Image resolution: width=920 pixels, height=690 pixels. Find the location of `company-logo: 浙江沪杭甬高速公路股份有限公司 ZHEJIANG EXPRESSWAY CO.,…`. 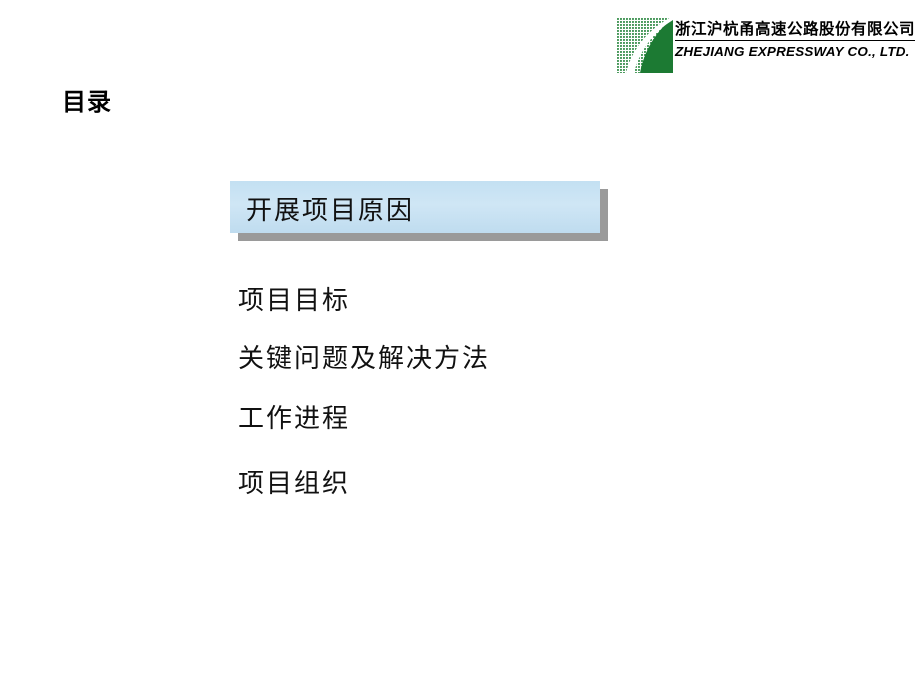

company-logo: 浙江沪杭甬高速公路股份有限公司 ZHEJIANG EXPRESSWAY CO.,… is located at coordinates (765, 45).